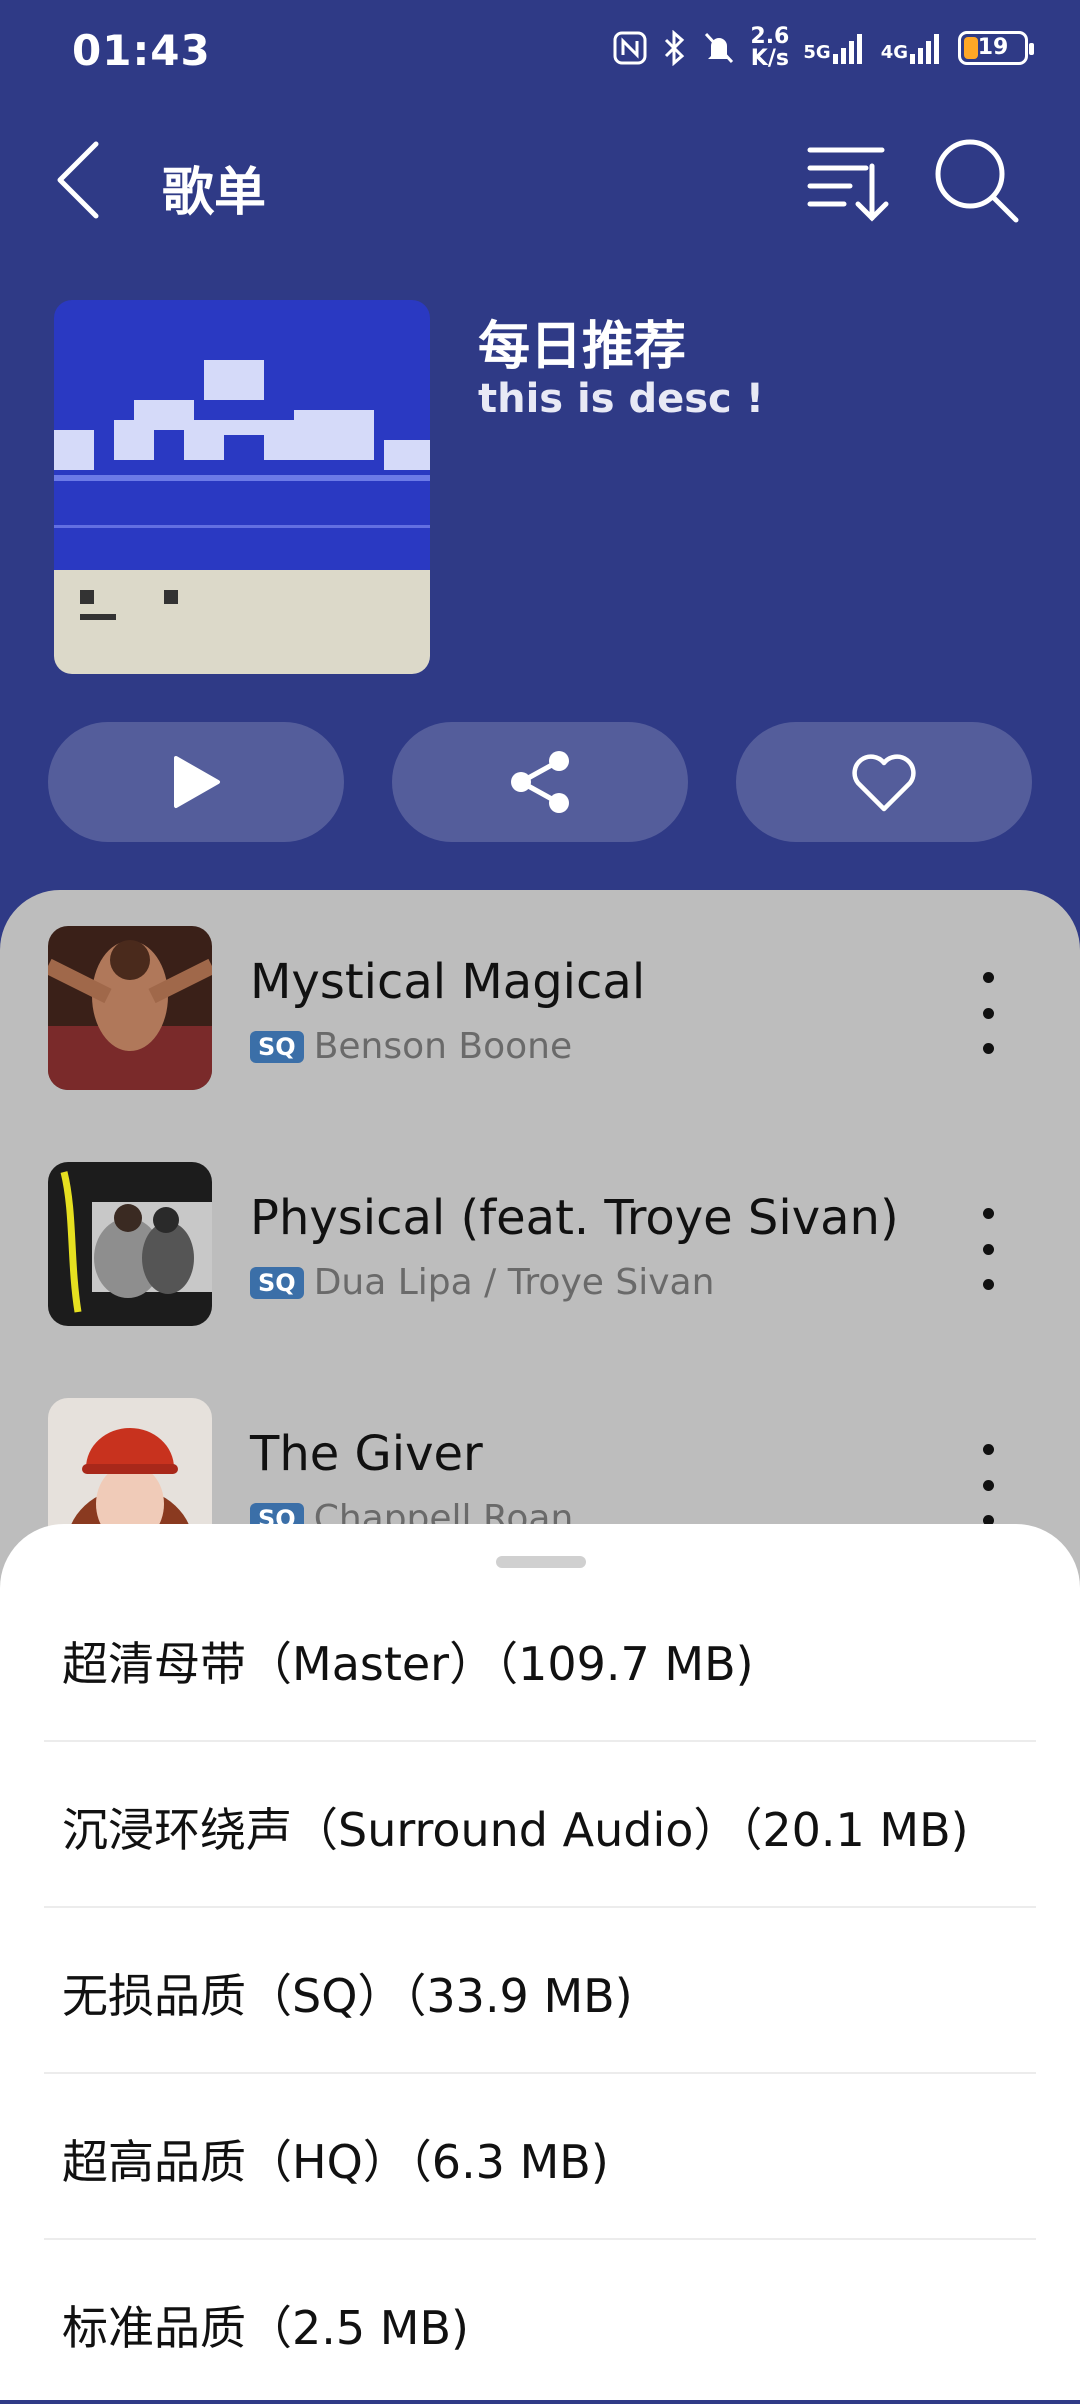 The image size is (1080, 2404). I want to click on share-icon, so click(540, 782).